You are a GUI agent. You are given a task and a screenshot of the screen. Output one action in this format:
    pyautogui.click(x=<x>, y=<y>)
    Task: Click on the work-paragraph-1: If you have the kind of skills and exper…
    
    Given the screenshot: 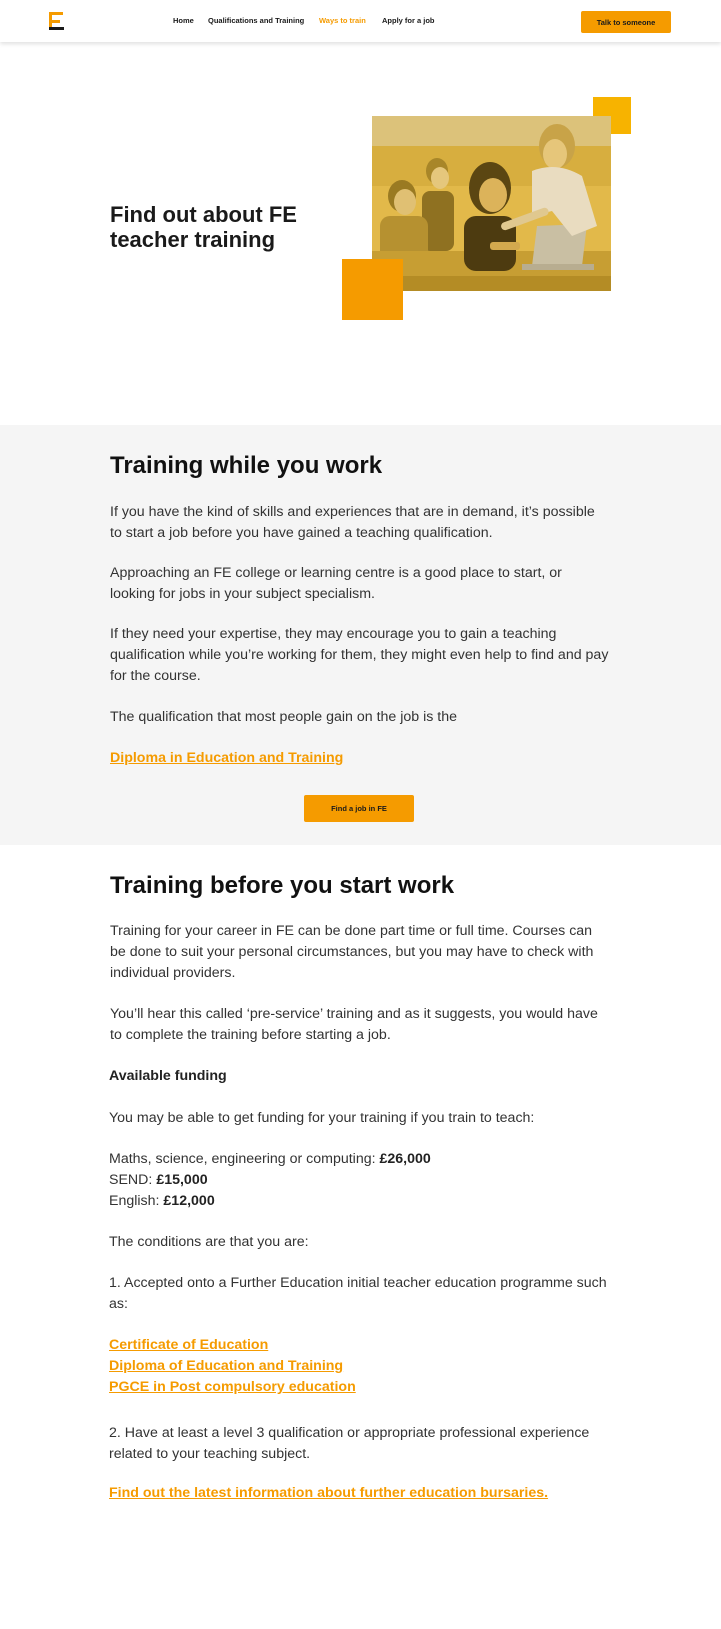 What is the action you would take?
    pyautogui.click(x=352, y=522)
    